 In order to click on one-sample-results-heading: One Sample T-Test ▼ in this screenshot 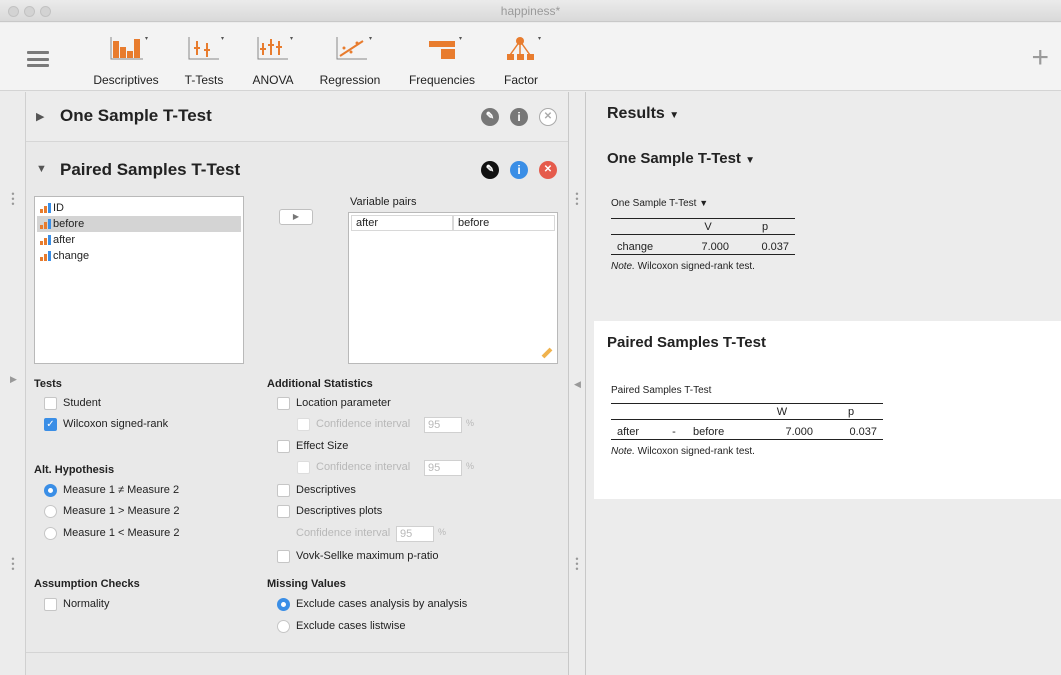, I will do `click(681, 158)`.